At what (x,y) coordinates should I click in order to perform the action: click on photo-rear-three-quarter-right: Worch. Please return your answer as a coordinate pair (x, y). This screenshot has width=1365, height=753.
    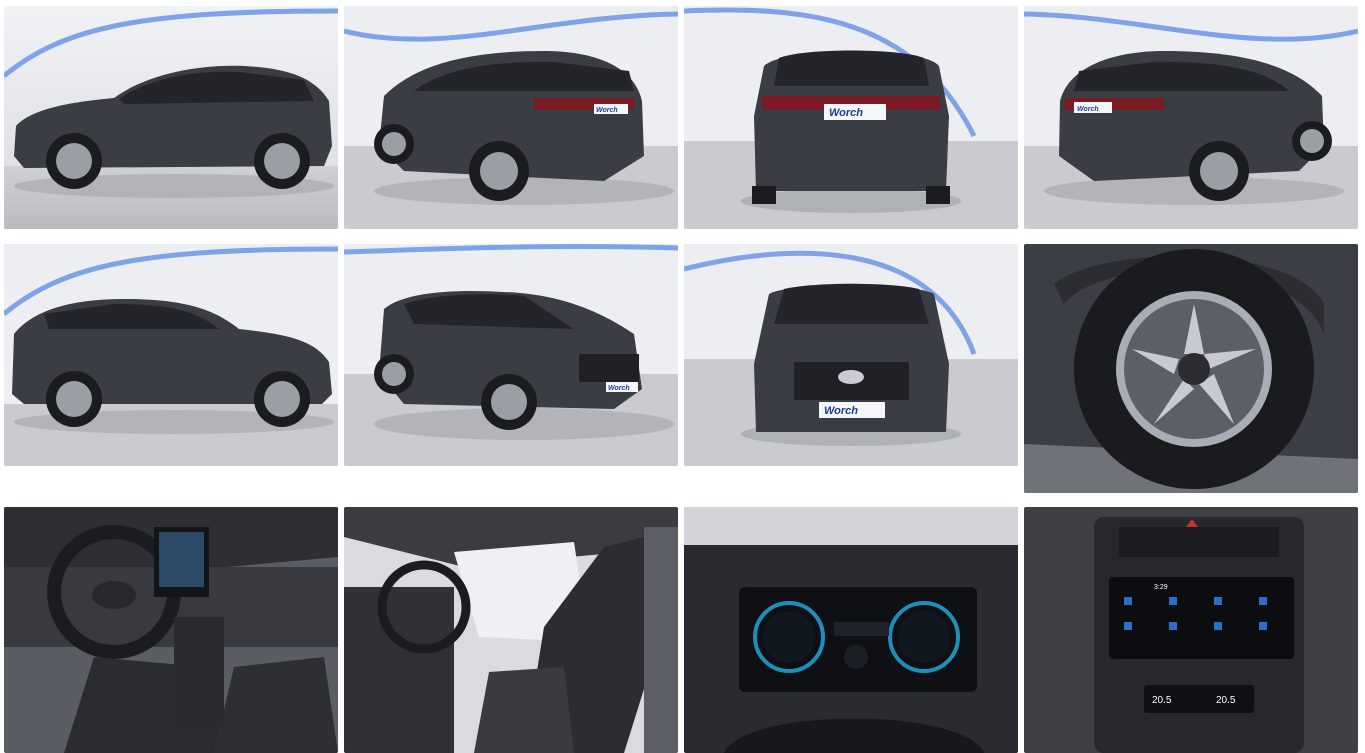
    Looking at the image, I should click on (1191, 117).